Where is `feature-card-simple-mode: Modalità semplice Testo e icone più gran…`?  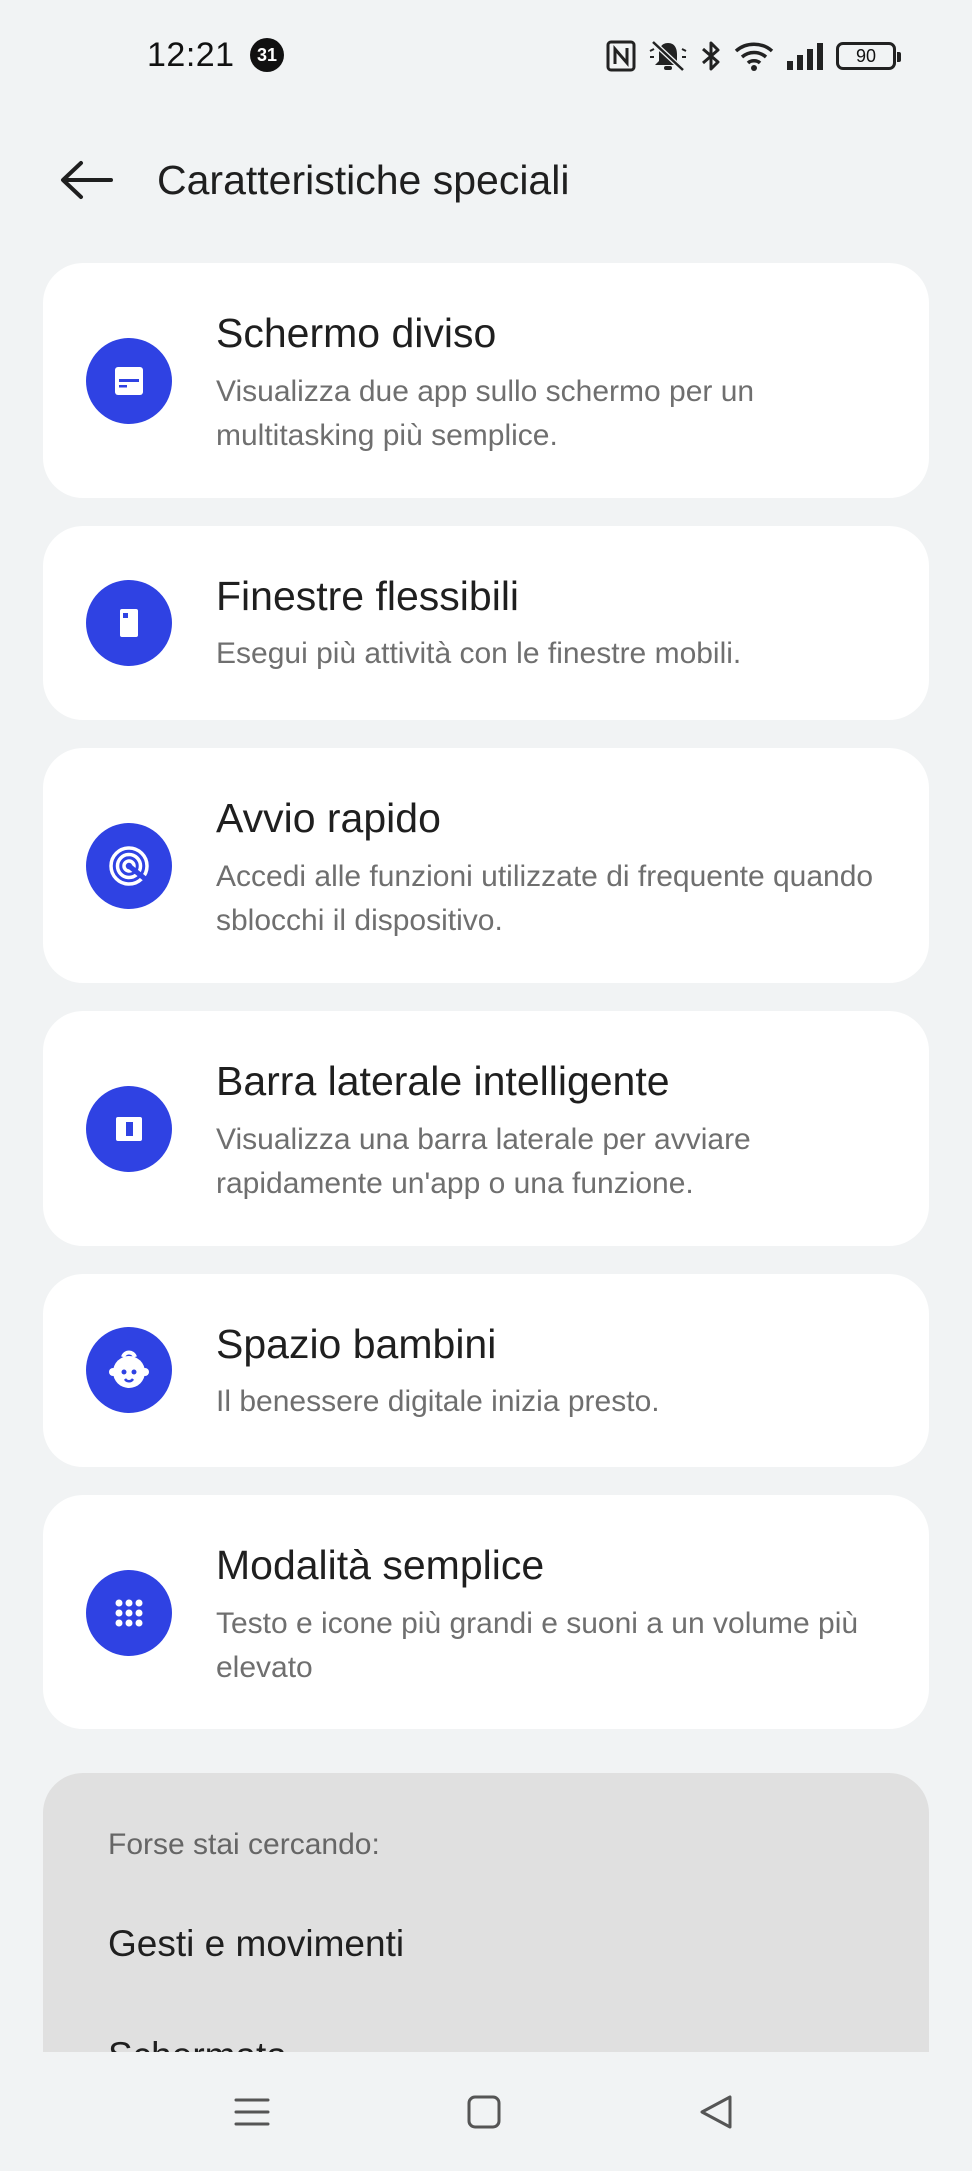 feature-card-simple-mode: Modalità semplice Testo e icone più gran… is located at coordinates (486, 1612).